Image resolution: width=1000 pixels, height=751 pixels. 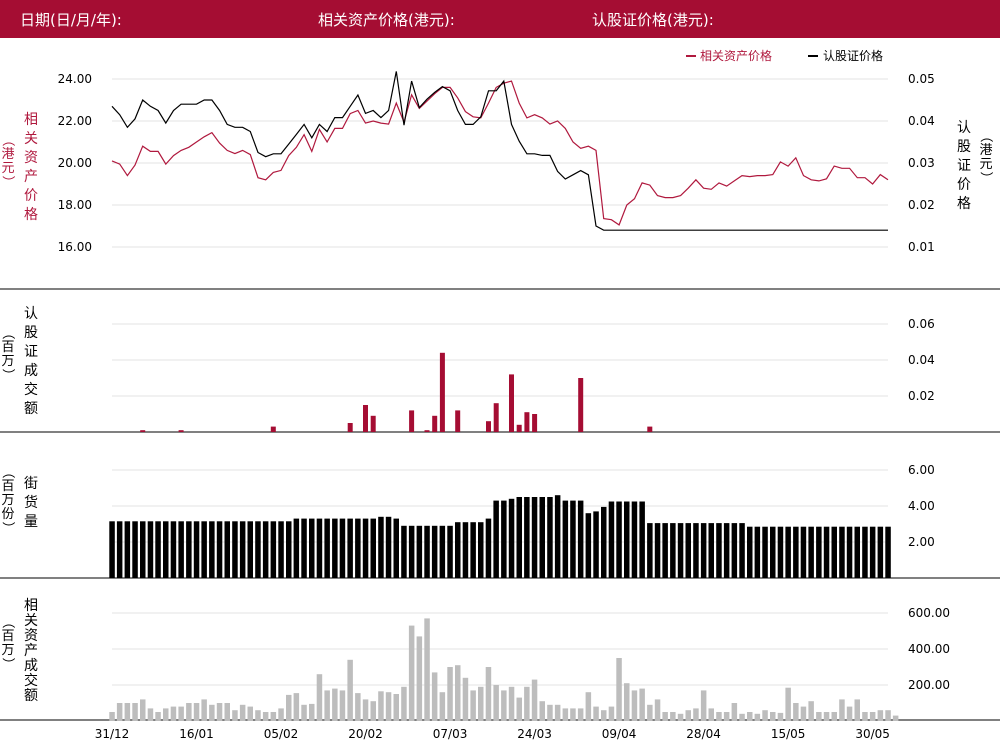 I want to click on right-tick-label: 600.00, so click(x=929, y=613).